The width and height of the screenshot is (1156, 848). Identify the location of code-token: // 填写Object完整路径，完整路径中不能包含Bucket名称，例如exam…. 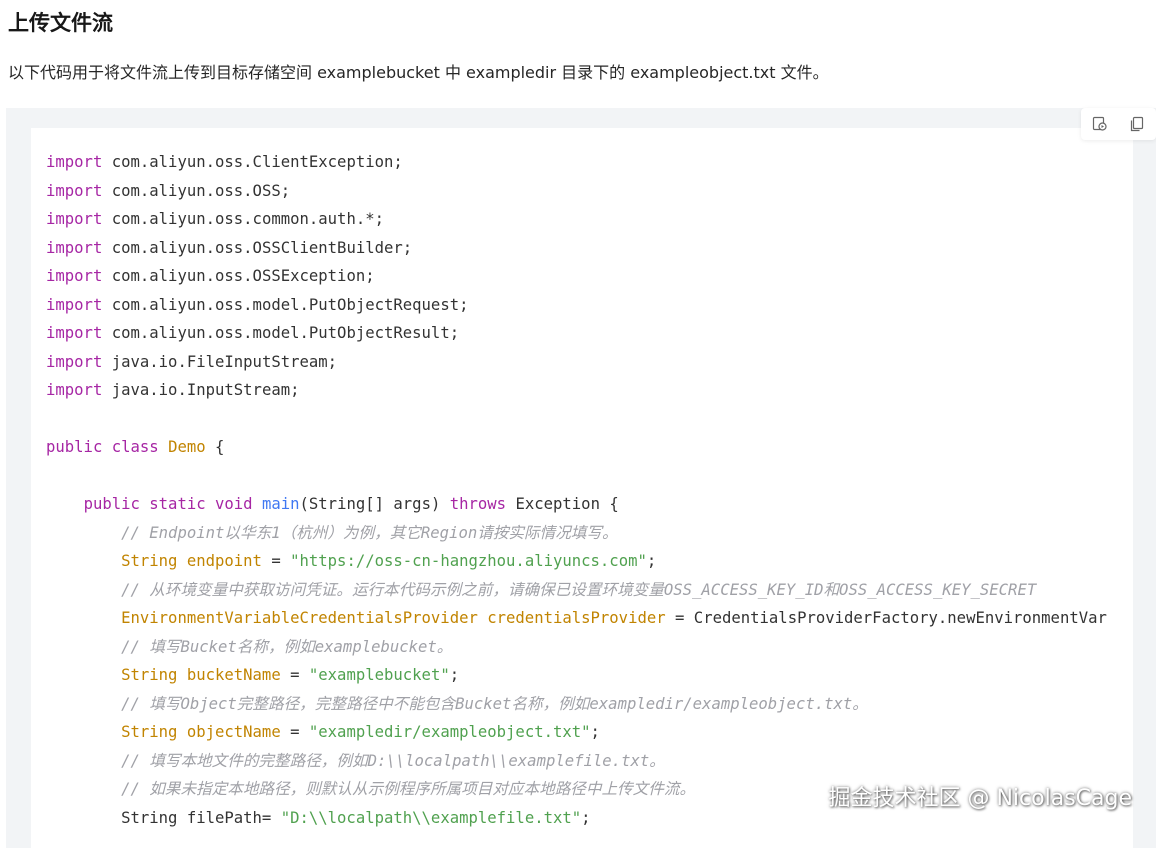
(494, 703).